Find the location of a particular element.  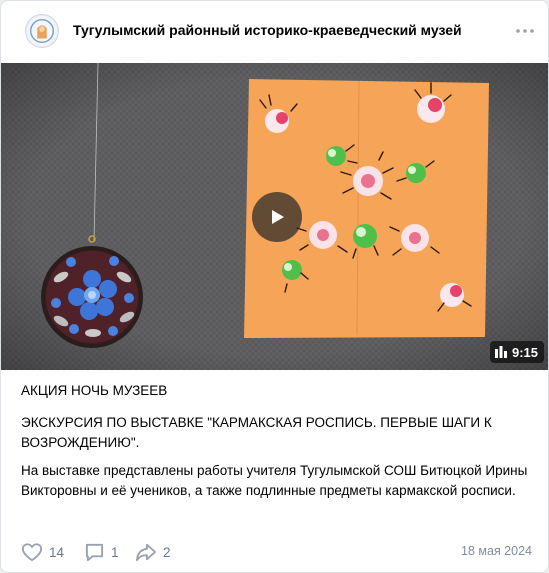

post-heading: АКЦИЯ НОЧЬ МУЗЕЕВ is located at coordinates (94, 390).